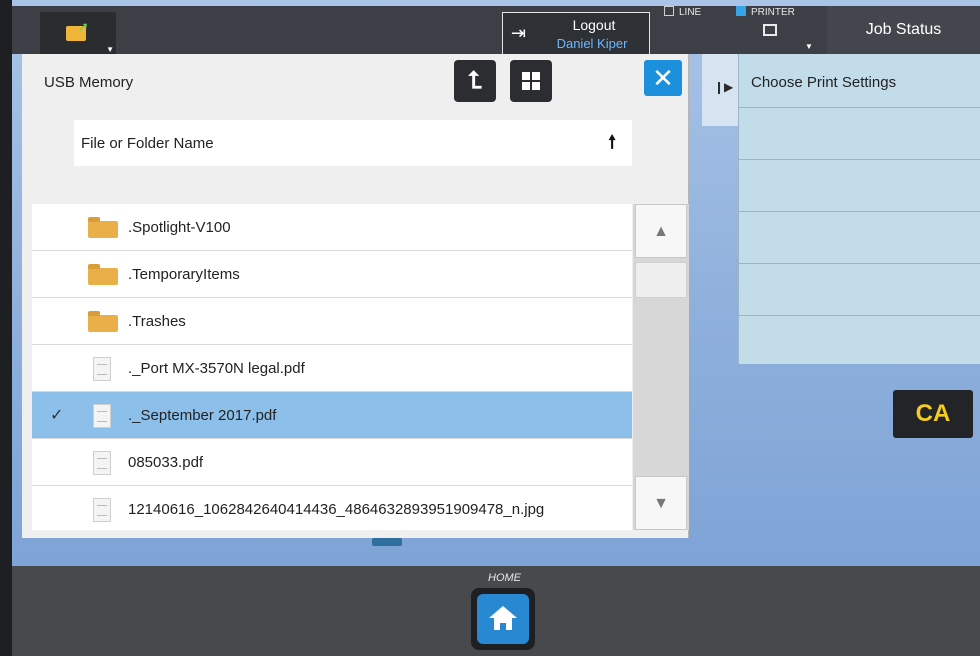  I want to click on folder-list-item: .TemporaryItems, so click(332, 274).